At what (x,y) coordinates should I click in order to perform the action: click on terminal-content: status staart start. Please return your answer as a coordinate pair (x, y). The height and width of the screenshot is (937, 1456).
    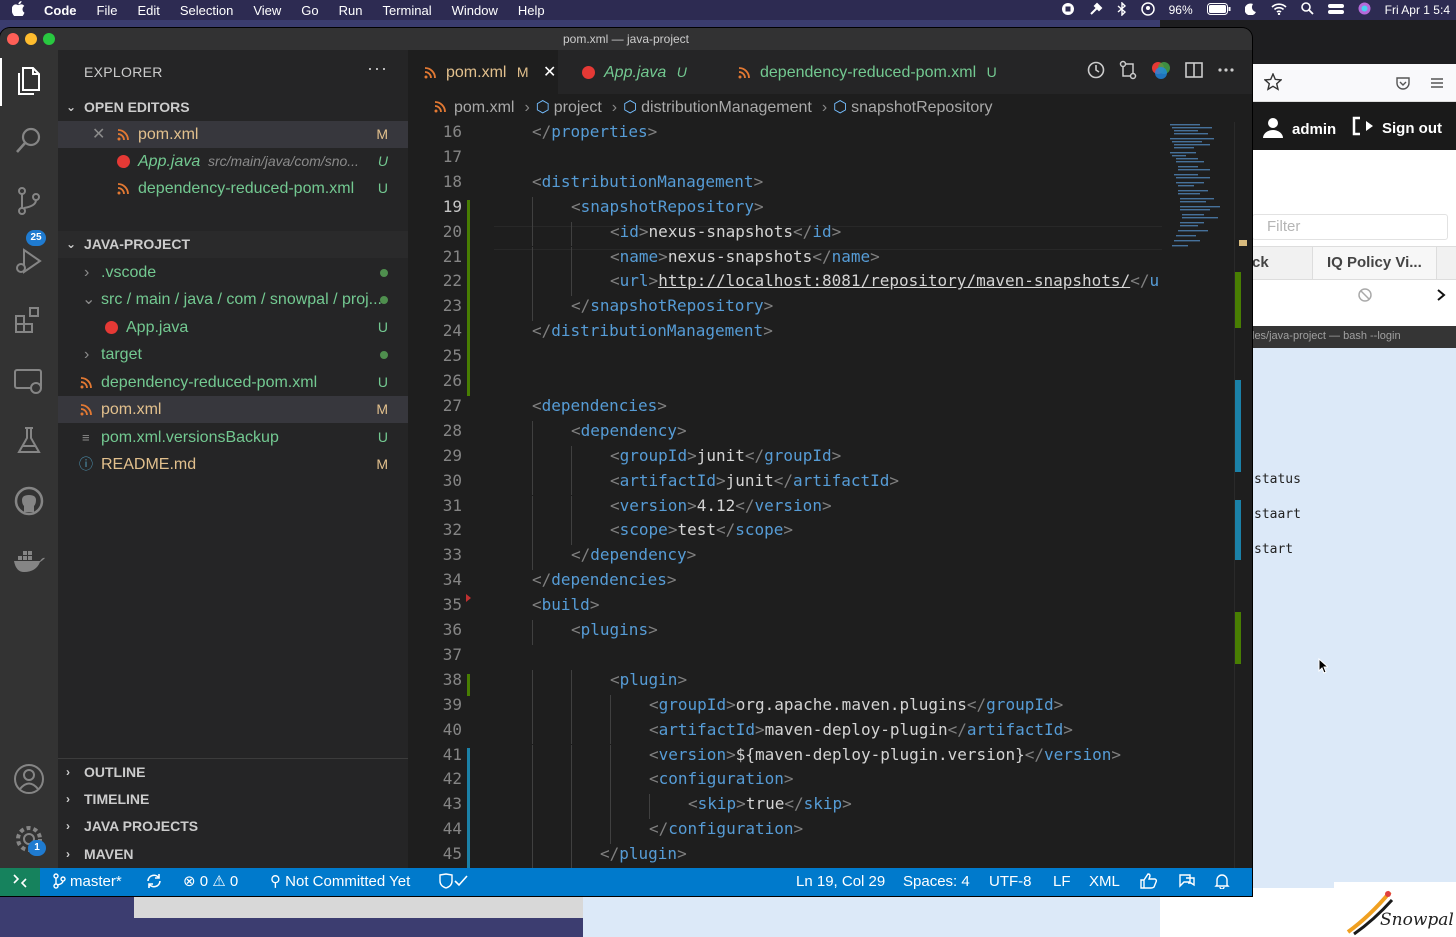
    Looking at the image, I should click on (1354, 618).